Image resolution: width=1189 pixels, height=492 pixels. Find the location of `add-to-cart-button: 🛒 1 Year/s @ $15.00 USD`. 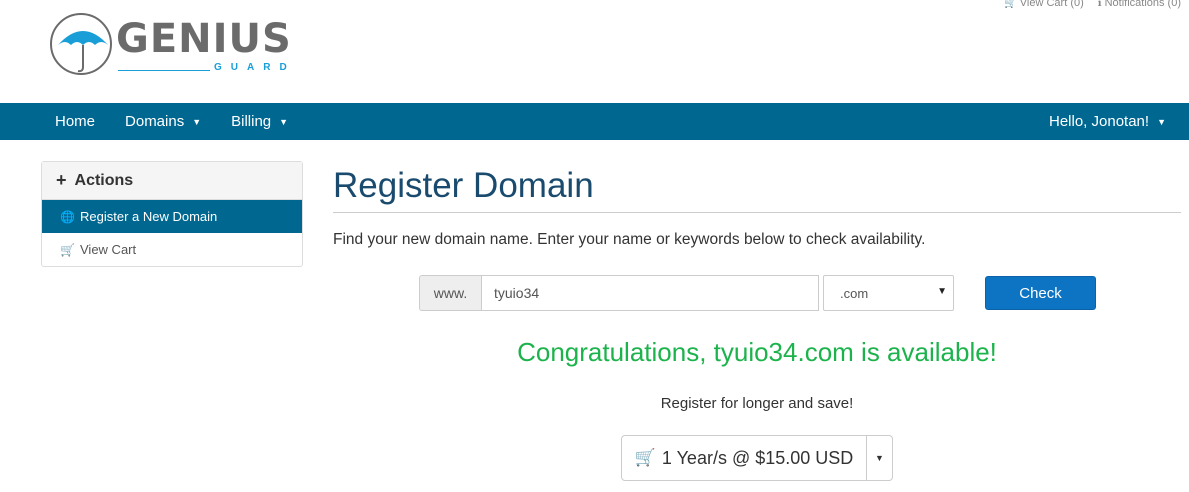

add-to-cart-button: 🛒 1 Year/s @ $15.00 USD is located at coordinates (744, 458).